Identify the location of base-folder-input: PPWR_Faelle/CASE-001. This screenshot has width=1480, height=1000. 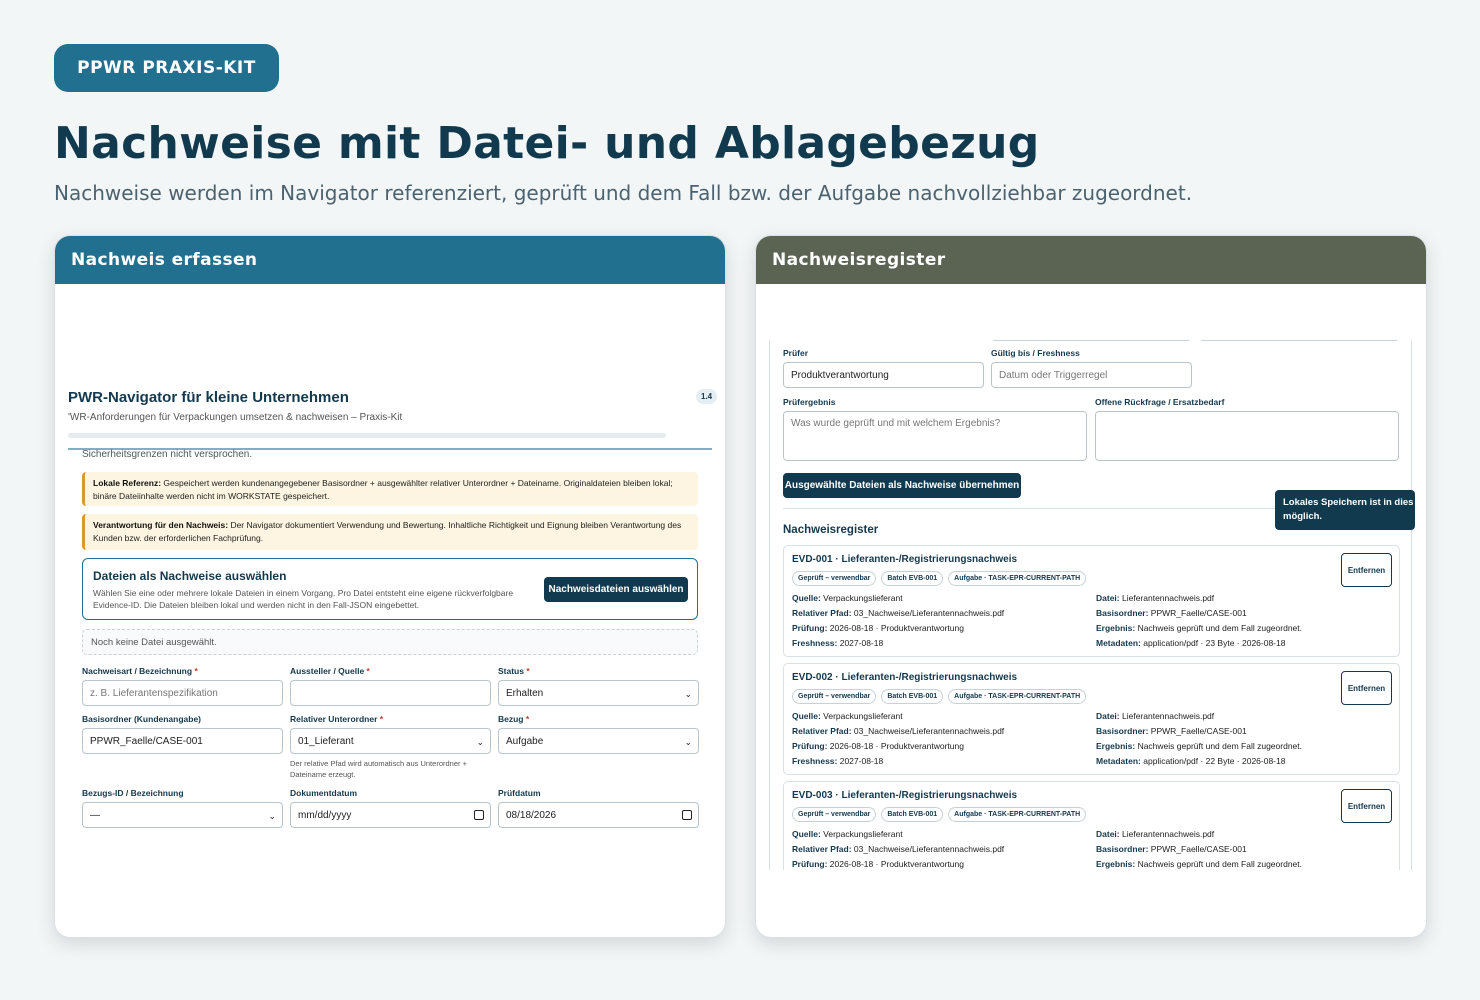
(182, 741).